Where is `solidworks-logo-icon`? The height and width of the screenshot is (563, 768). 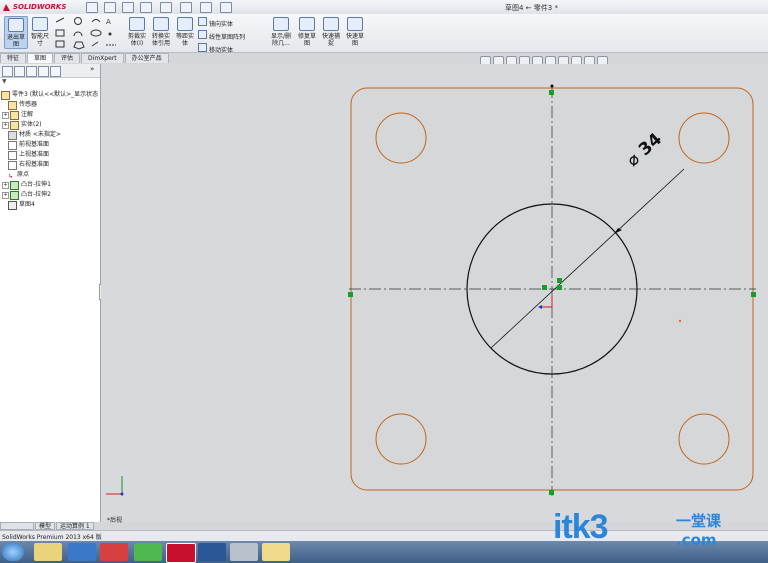
solidworks-logo-icon is located at coordinates (6, 7).